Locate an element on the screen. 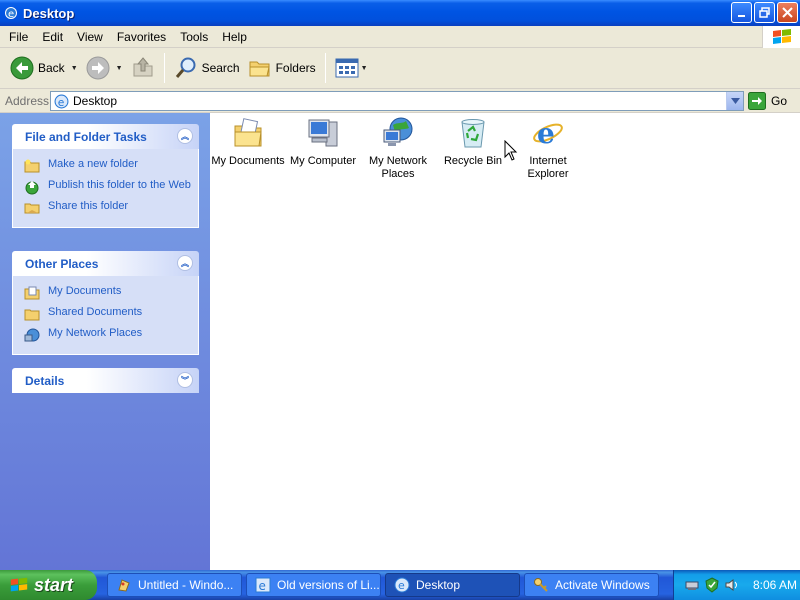 Image resolution: width=800 pixels, height=600 pixels. volume-icon is located at coordinates (732, 585).